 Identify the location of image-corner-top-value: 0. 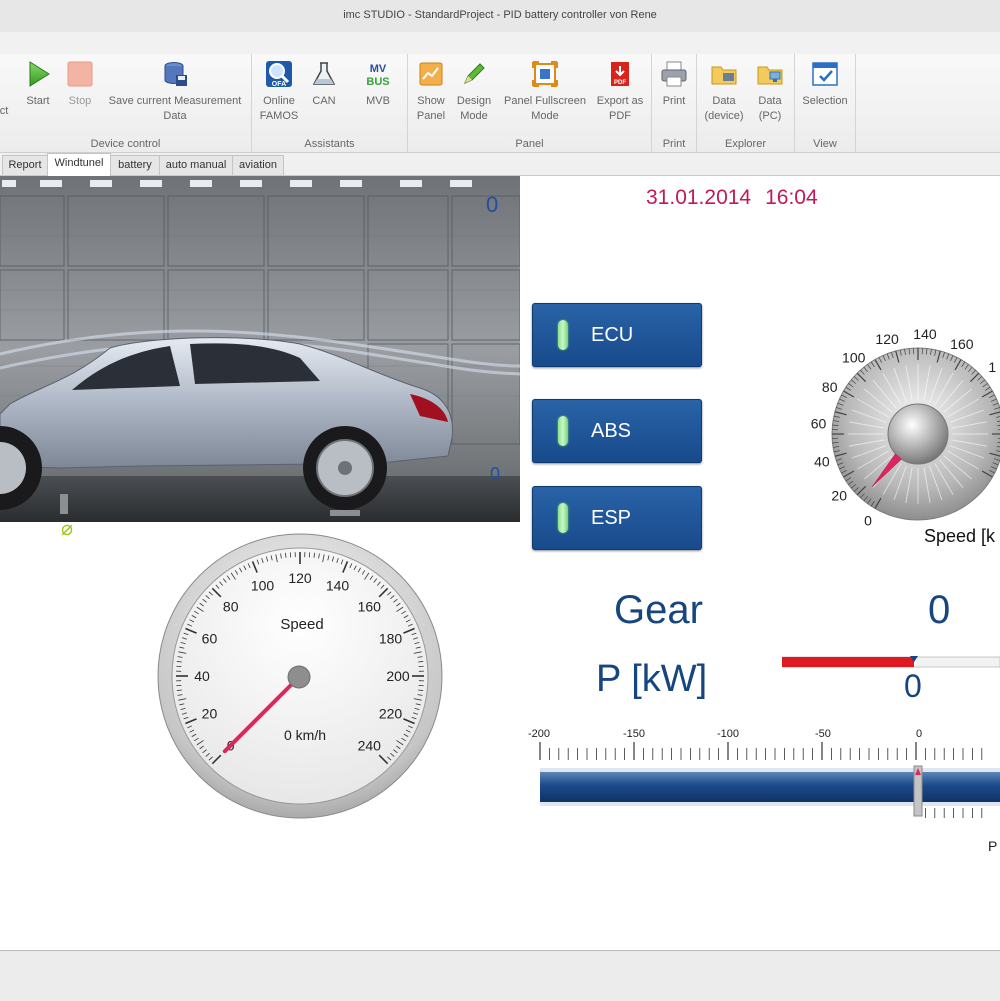
(492, 204).